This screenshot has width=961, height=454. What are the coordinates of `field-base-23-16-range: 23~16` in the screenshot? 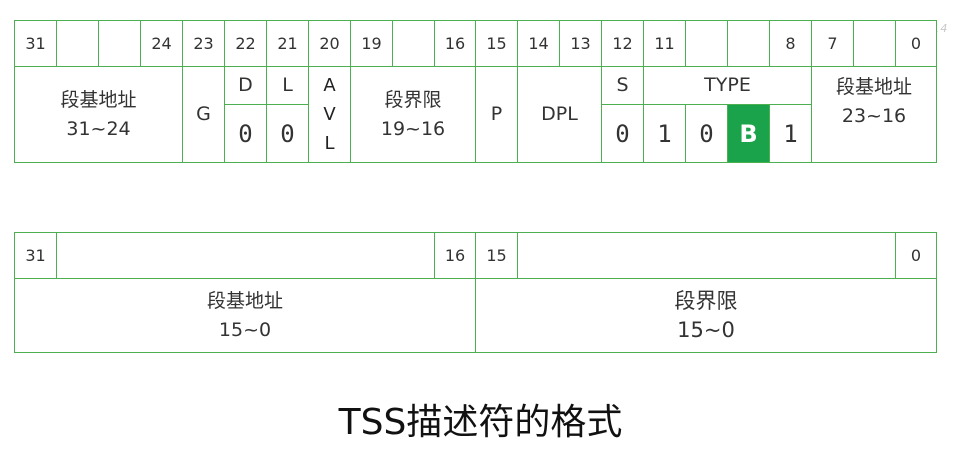 It's located at (874, 116).